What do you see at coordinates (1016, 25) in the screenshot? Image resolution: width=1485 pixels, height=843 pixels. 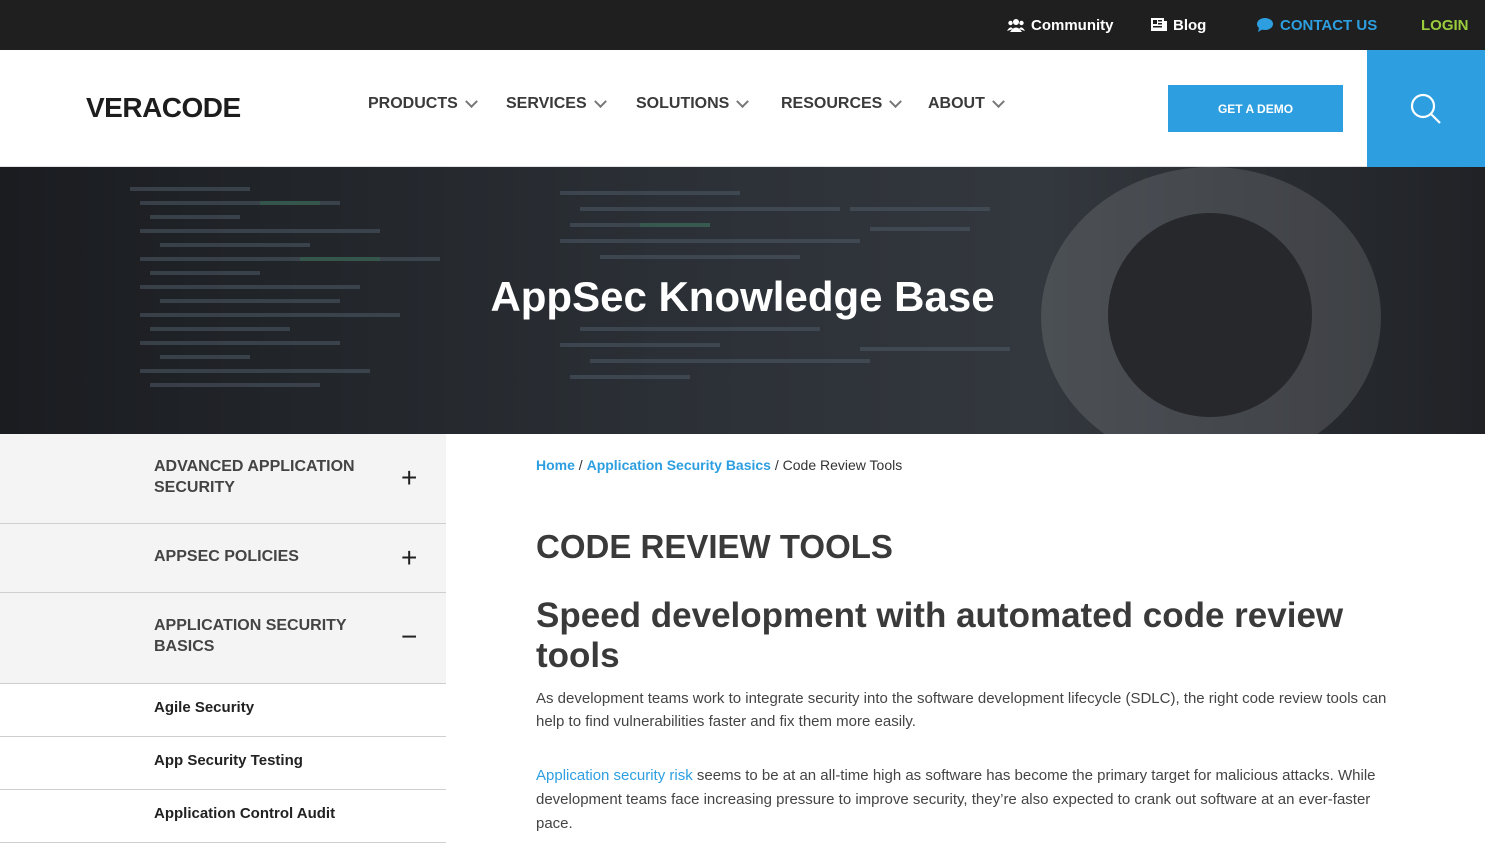 I see `community-icon` at bounding box center [1016, 25].